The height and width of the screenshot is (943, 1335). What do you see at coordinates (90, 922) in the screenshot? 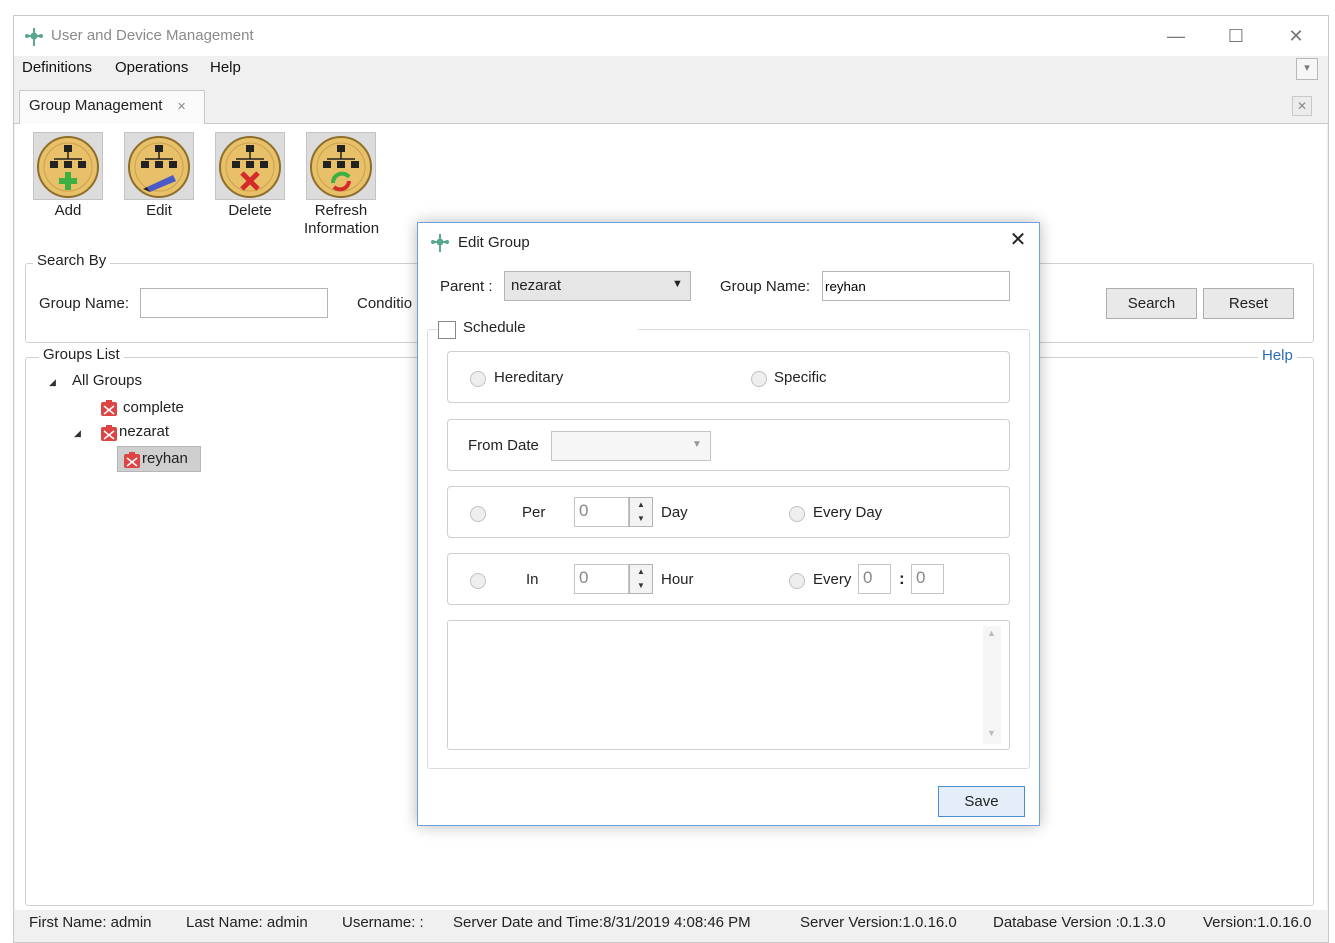
I see `status-first-name: First Name: admin` at bounding box center [90, 922].